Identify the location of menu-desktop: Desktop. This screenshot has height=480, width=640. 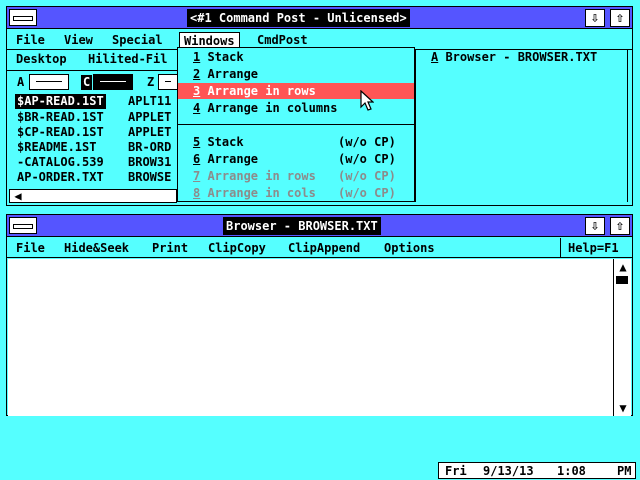
(41, 59).